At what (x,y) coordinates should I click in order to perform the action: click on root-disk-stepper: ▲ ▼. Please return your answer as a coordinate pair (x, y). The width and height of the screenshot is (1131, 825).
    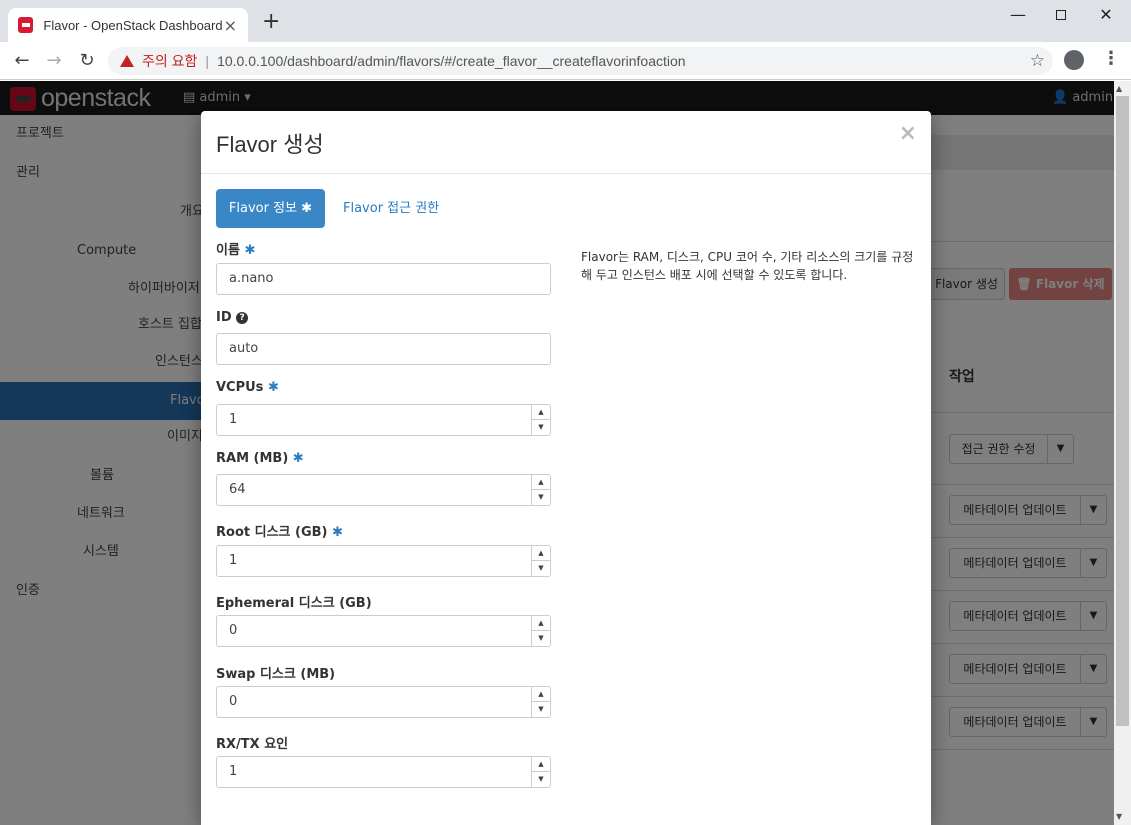
    Looking at the image, I should click on (540, 561).